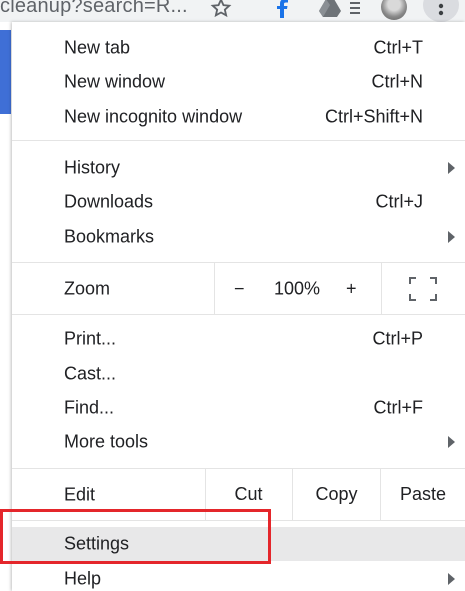  Describe the element at coordinates (398, 47) in the screenshot. I see `menu-item-shortcut: Ctrl+T` at that location.